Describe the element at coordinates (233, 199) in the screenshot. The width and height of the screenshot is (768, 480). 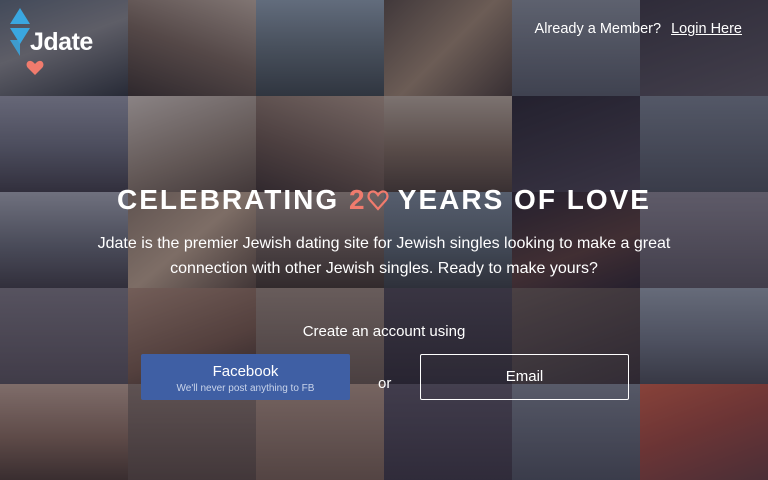
I see `headline-prefix: CELEBRATING` at that location.